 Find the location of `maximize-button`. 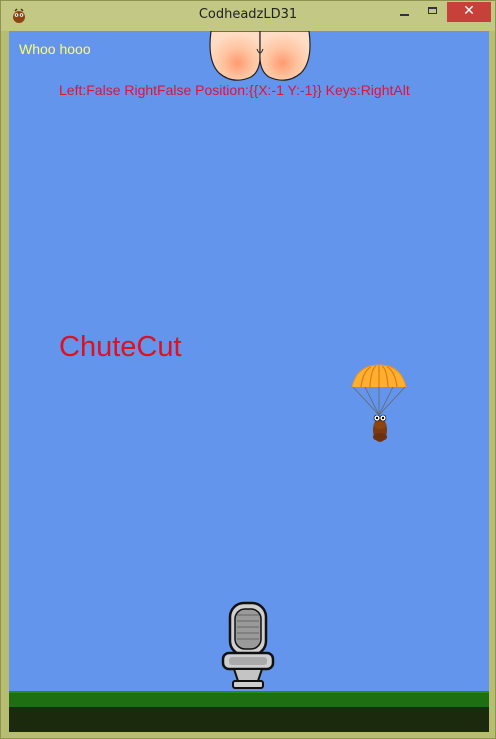

maximize-button is located at coordinates (432, 12).